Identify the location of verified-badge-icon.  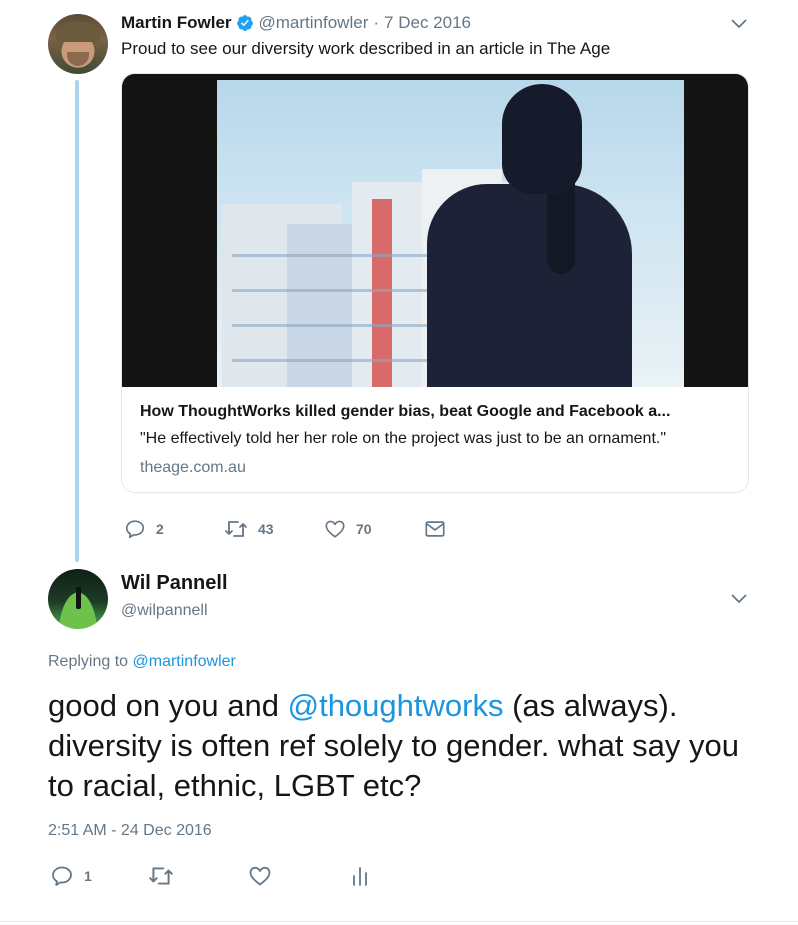
(244, 23).